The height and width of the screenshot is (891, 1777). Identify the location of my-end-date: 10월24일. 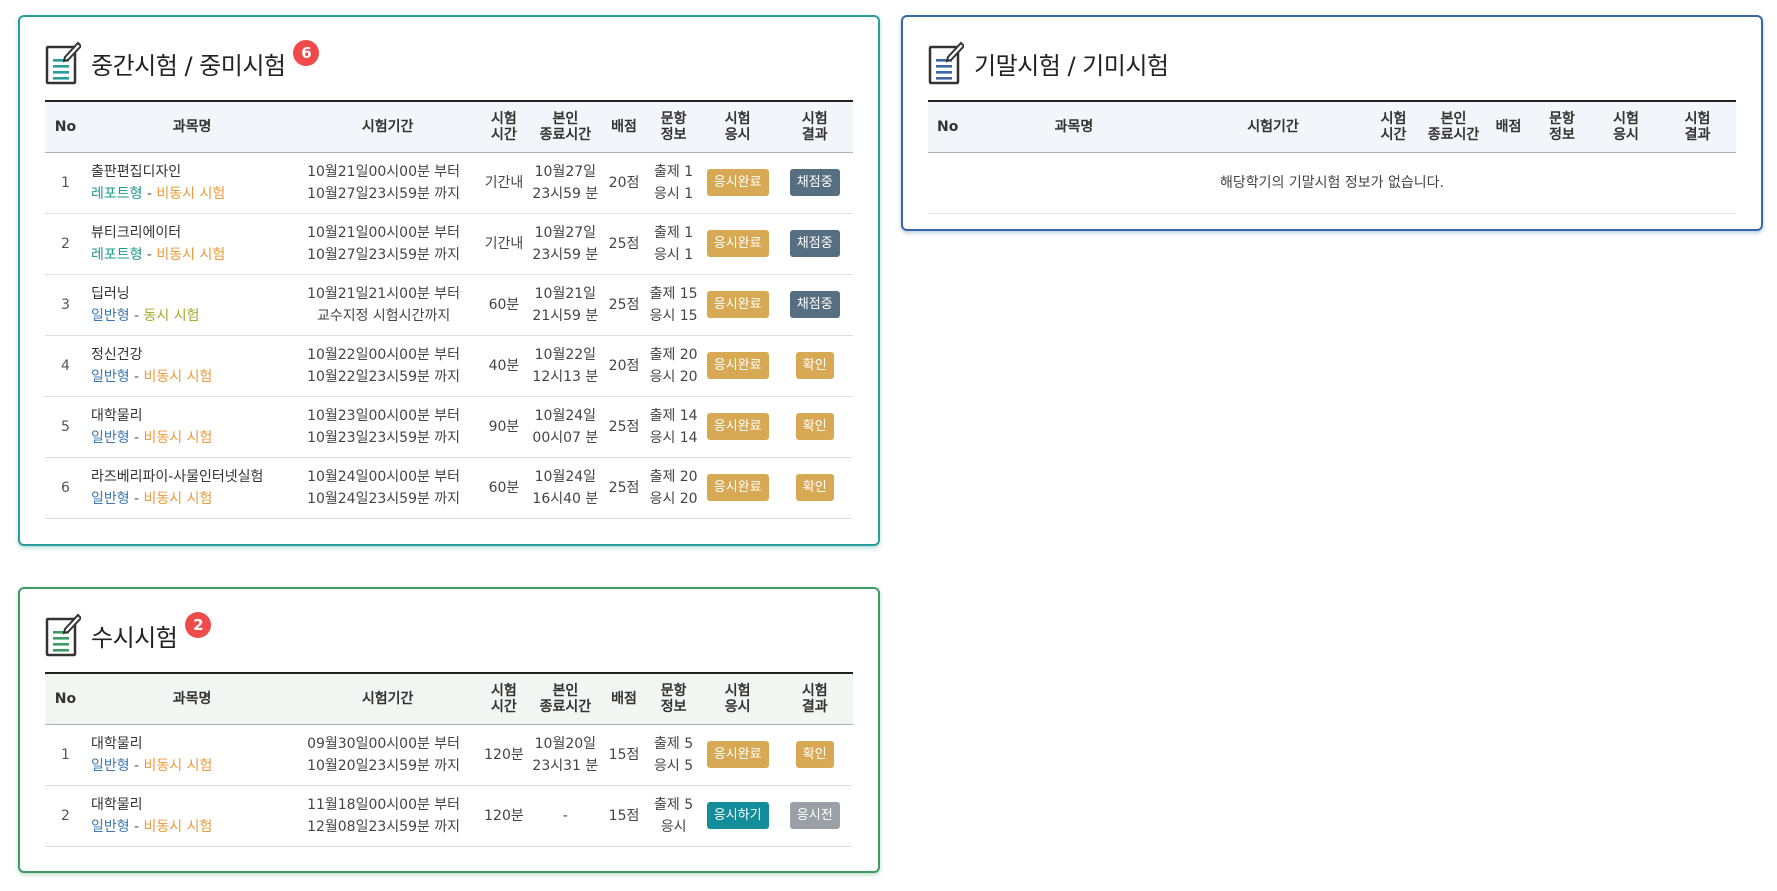
(565, 415).